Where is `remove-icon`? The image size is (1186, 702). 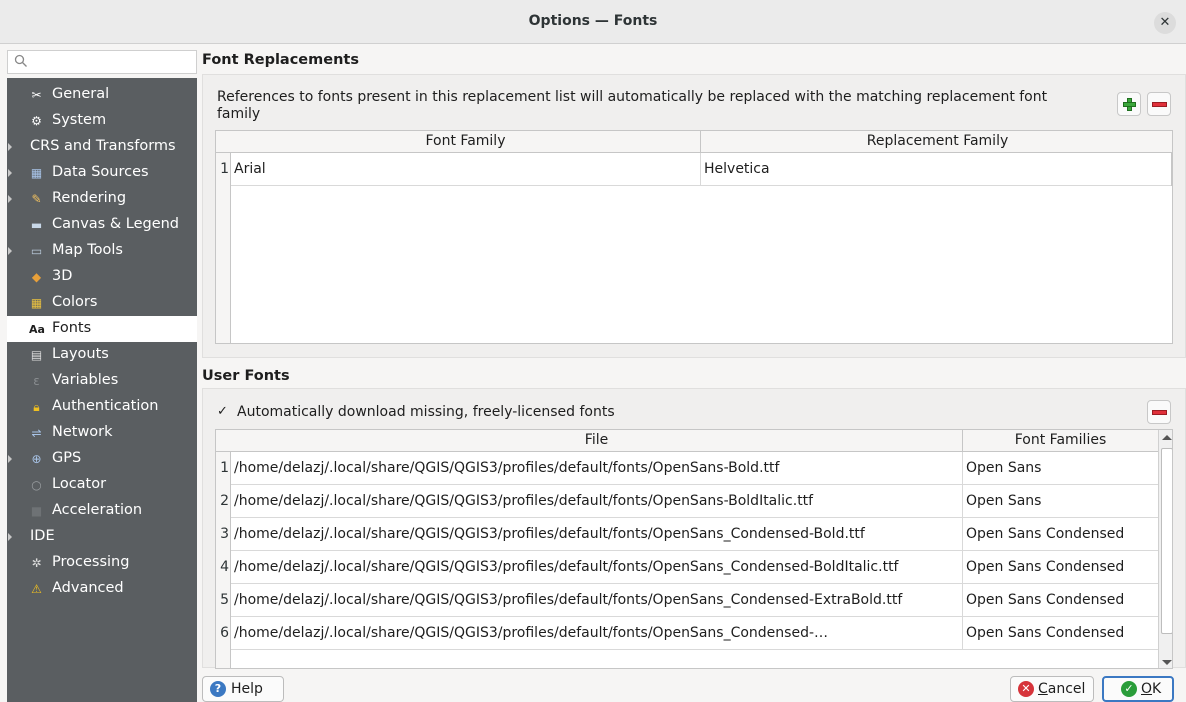
remove-icon is located at coordinates (1159, 104).